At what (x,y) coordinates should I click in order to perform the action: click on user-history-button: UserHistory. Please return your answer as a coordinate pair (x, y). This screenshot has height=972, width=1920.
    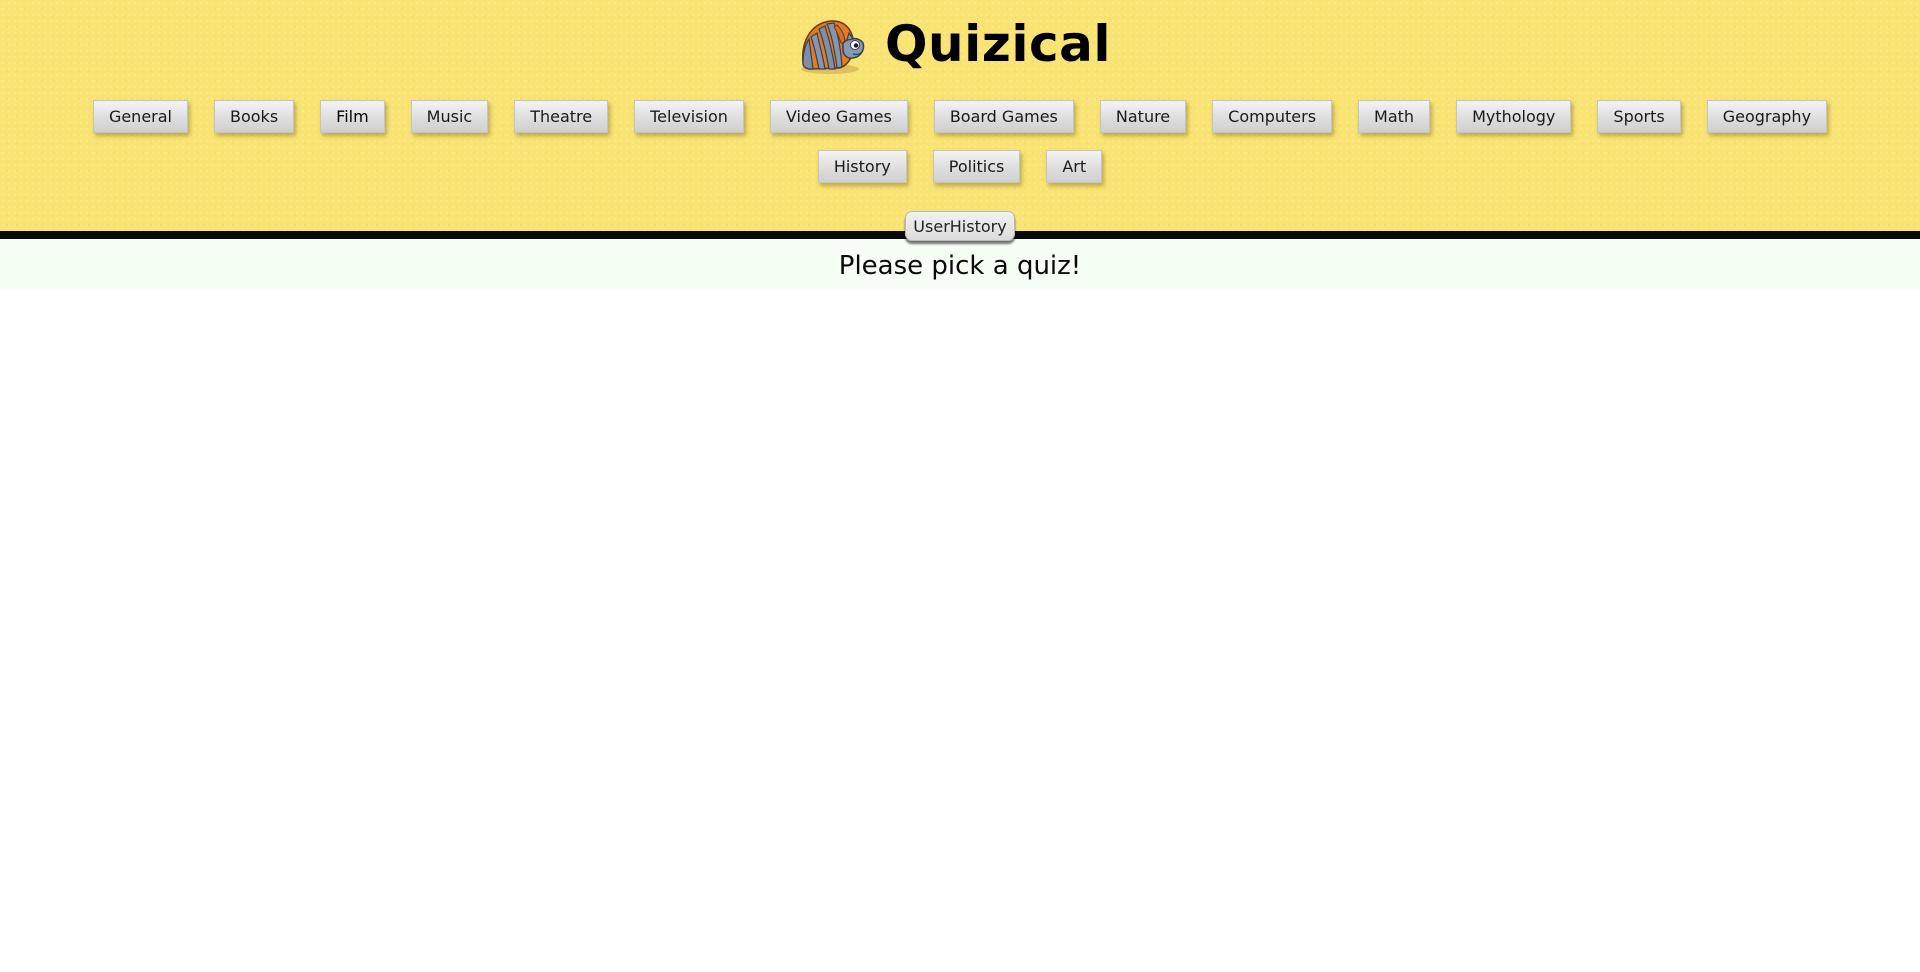
    Looking at the image, I should click on (960, 226).